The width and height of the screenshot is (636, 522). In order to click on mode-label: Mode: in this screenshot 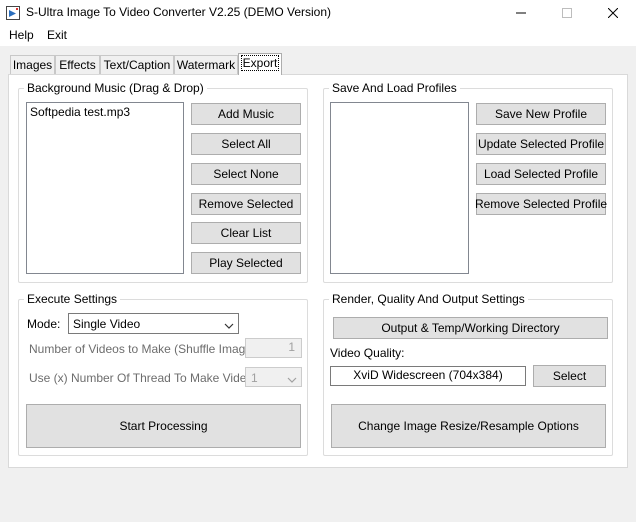, I will do `click(44, 324)`.